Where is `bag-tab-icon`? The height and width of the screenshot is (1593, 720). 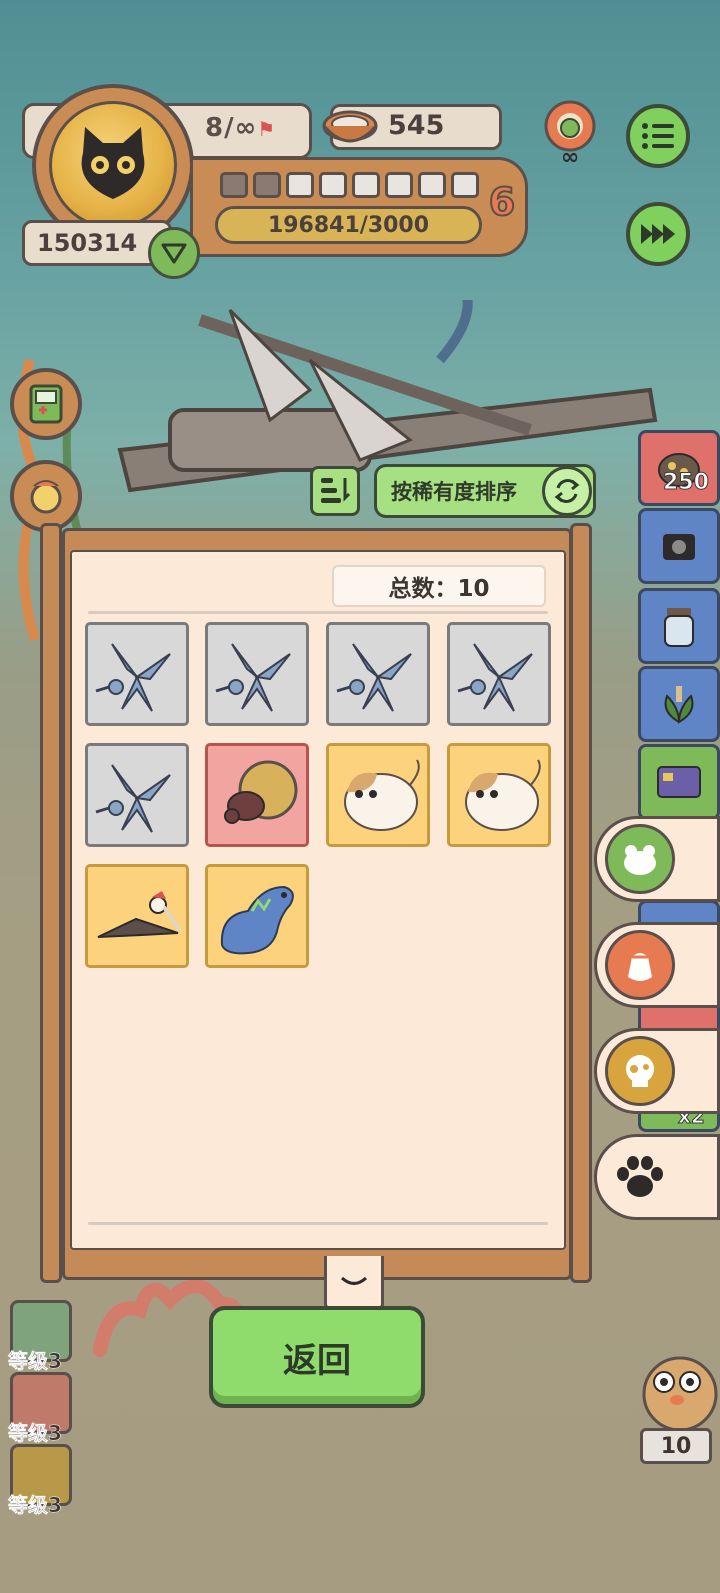 bag-tab-icon is located at coordinates (640, 965).